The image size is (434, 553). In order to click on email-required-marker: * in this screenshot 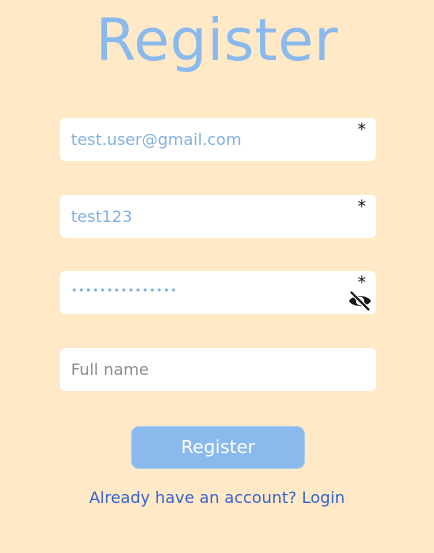, I will do `click(362, 130)`.